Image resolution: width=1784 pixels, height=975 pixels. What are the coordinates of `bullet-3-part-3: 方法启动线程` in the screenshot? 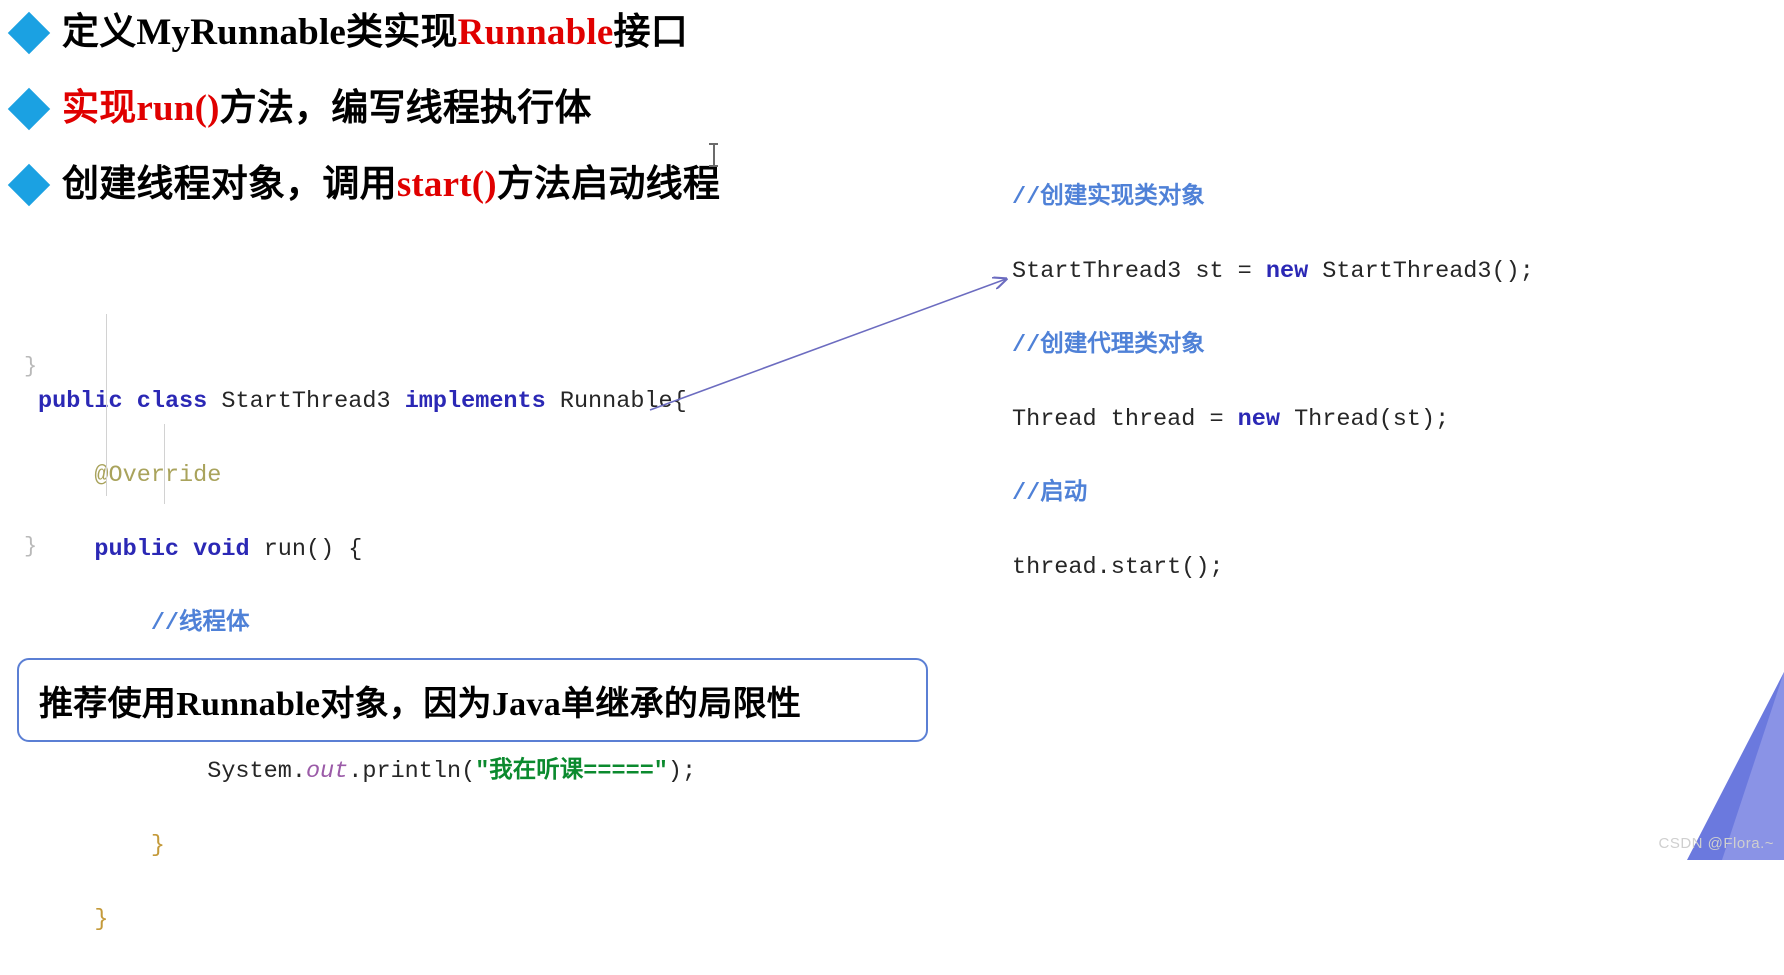 It's located at (608, 184).